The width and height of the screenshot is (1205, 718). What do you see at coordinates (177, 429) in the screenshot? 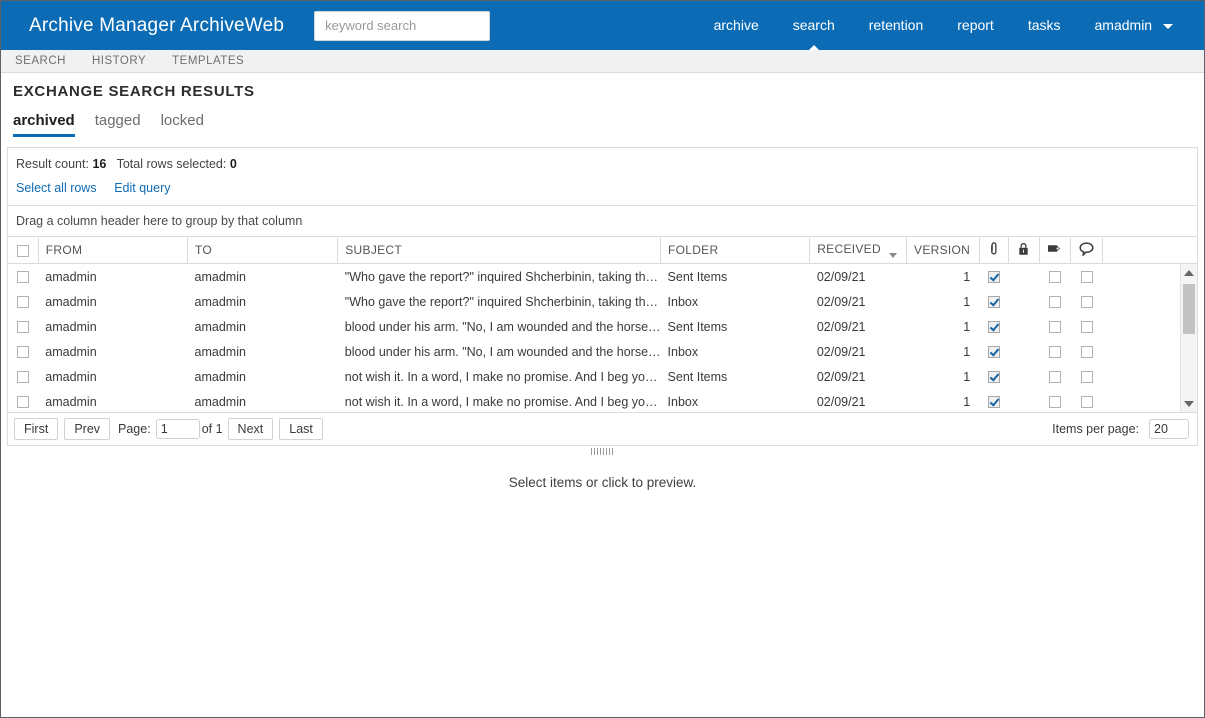
I see `page-number-input` at bounding box center [177, 429].